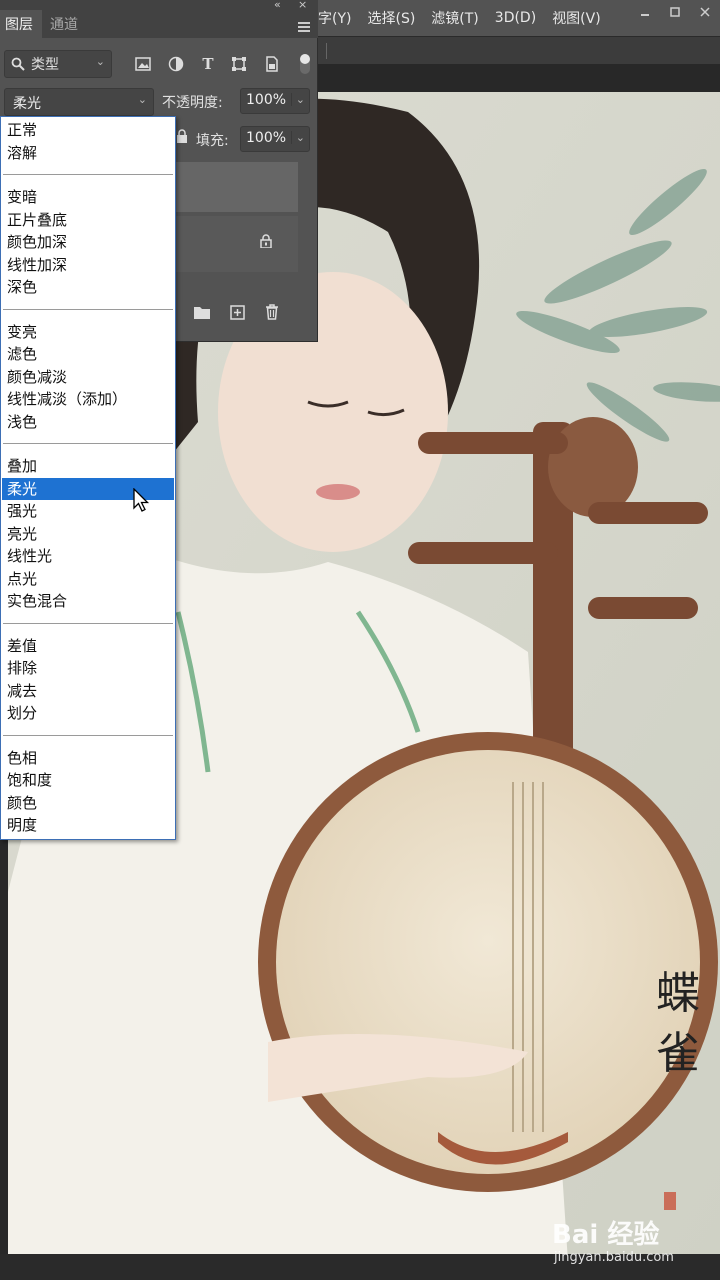 The width and height of the screenshot is (720, 1280). What do you see at coordinates (88, 422) in the screenshot?
I see `blend-mode-option: 浅色` at bounding box center [88, 422].